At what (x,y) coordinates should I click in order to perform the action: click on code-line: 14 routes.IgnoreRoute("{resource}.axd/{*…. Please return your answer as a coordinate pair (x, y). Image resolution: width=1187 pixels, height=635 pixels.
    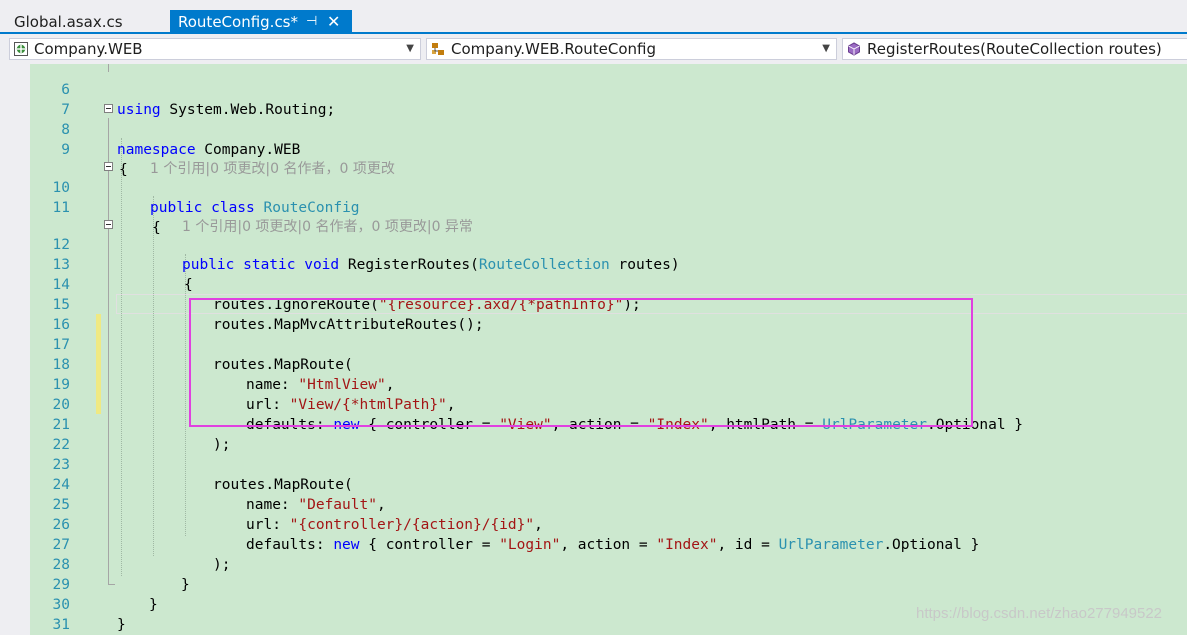
    Looking at the image, I should click on (593, 284).